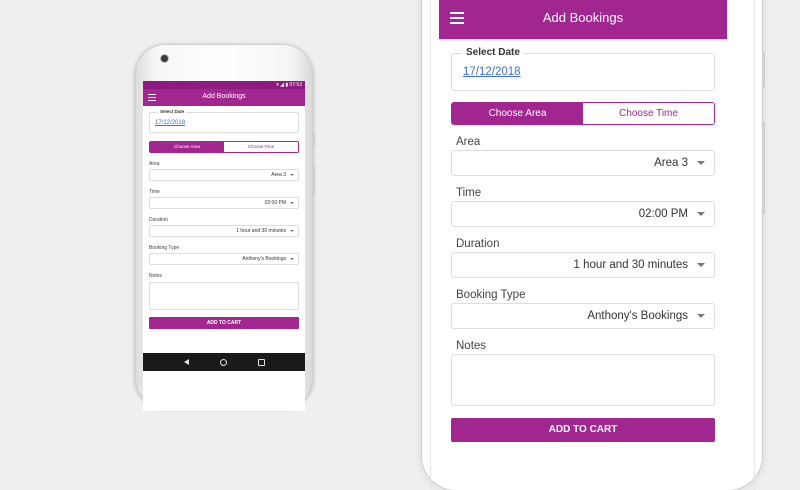 This screenshot has width=800, height=490. I want to click on android-nav-bar, so click(224, 362).